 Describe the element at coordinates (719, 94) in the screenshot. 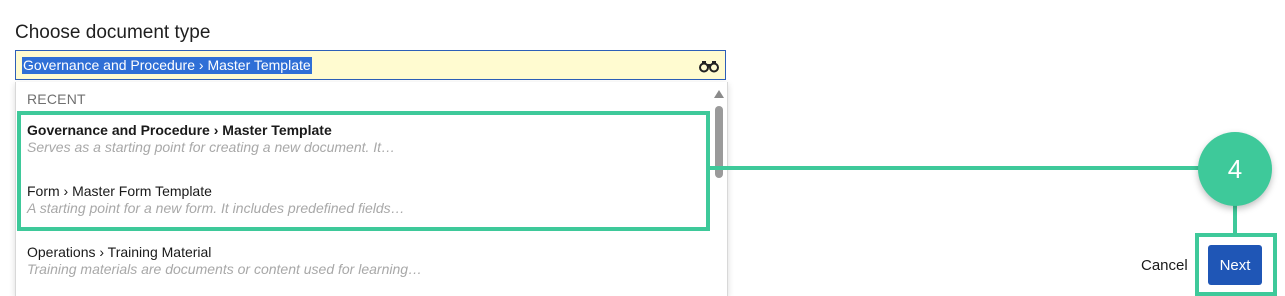

I see `scroll-up-arrow-icon` at that location.